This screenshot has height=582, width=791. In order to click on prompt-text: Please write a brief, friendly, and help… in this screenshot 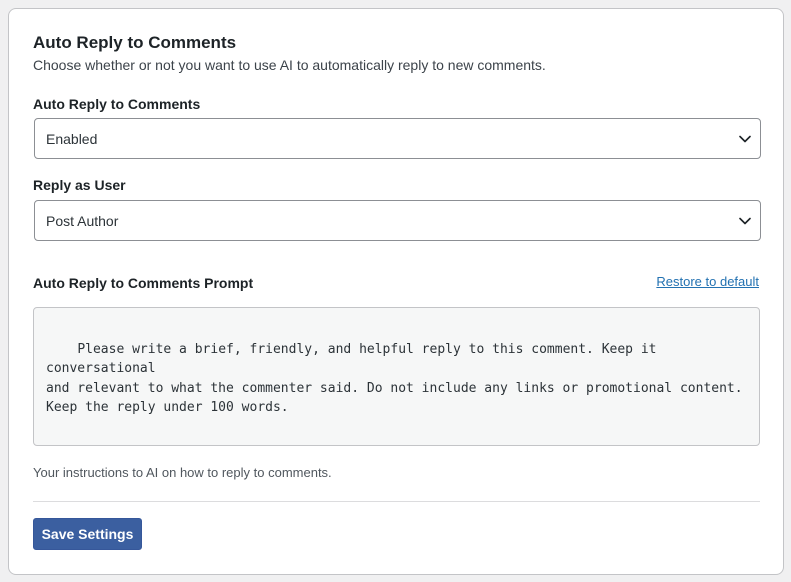, I will do `click(394, 378)`.